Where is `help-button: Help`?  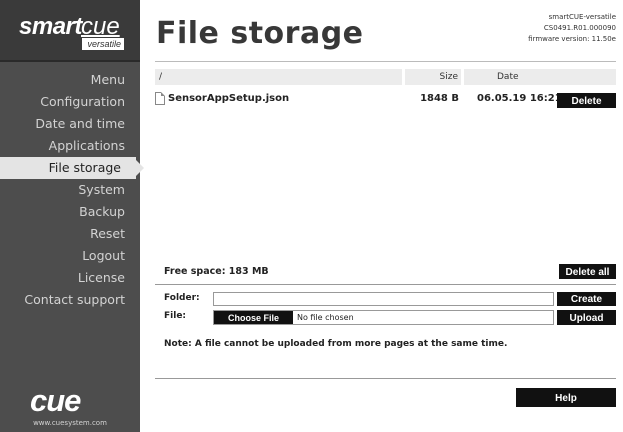 help-button: Help is located at coordinates (566, 397).